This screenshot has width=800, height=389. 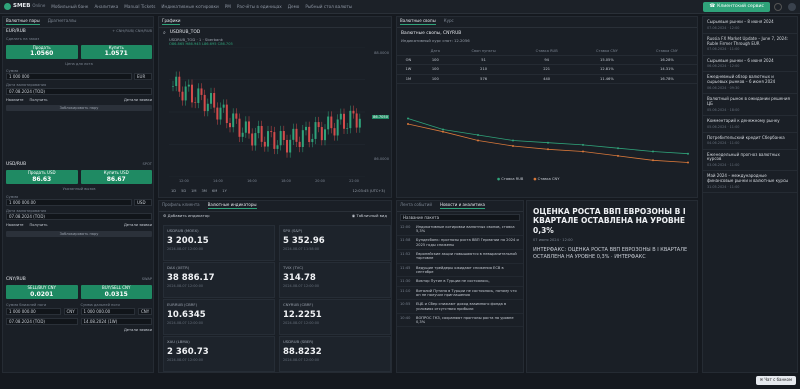 I want to click on table-row: 1W 100 210 221 12.81% 14.31%, so click(x=547, y=69).